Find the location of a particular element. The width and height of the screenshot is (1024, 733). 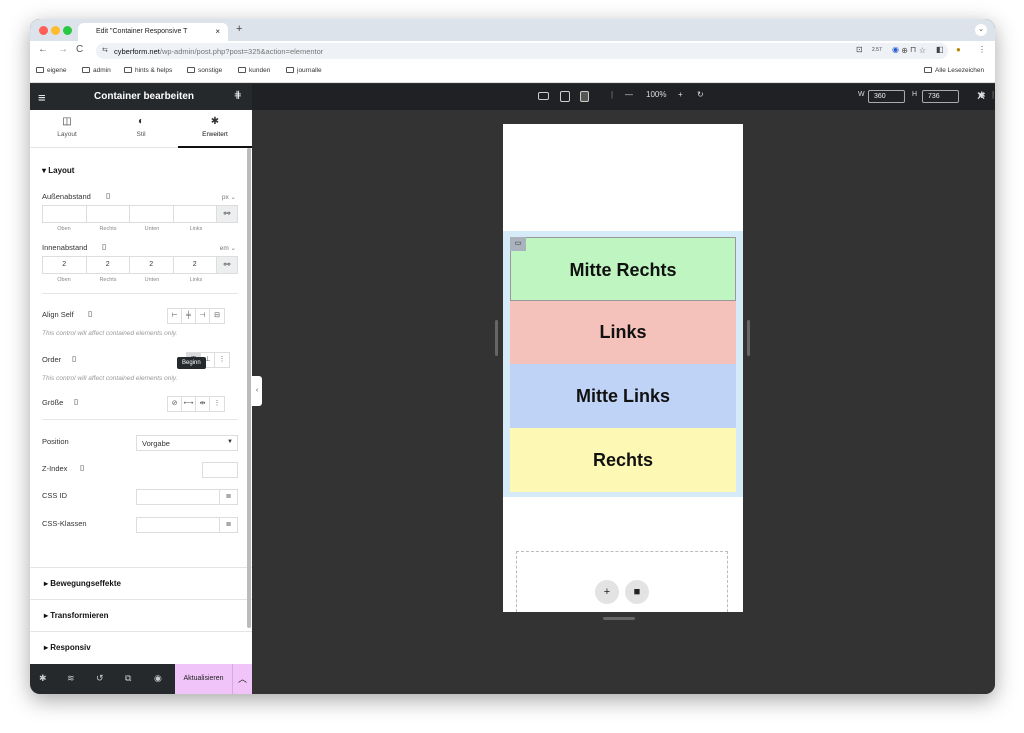

chevron-up-icon: ︿ is located at coordinates (242, 679).